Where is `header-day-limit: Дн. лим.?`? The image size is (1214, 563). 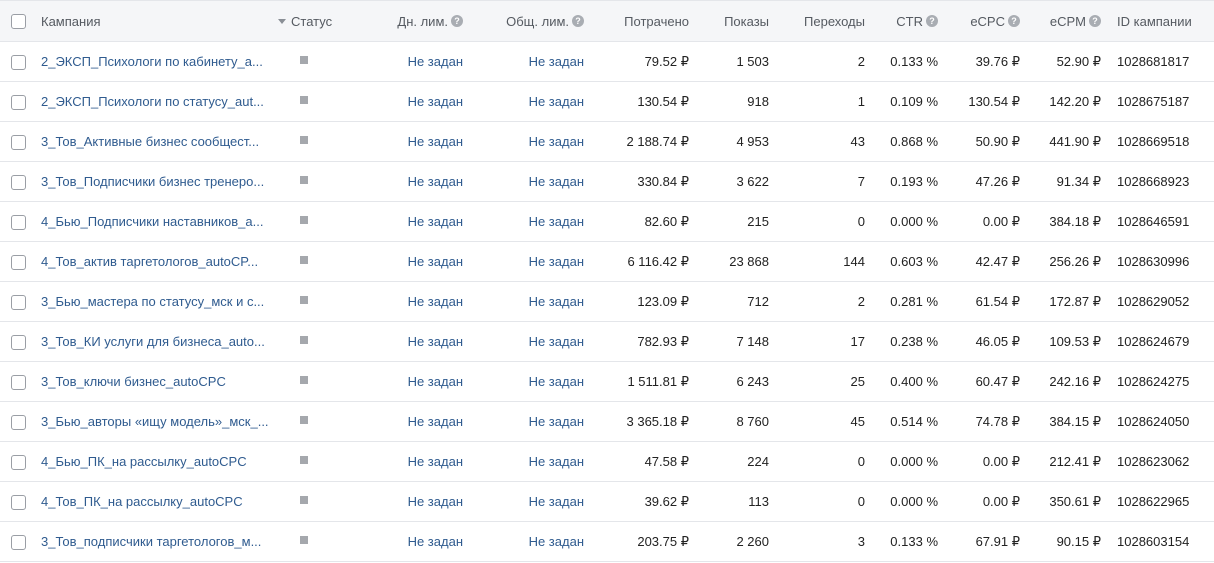 header-day-limit: Дн. лим.? is located at coordinates (408, 21).